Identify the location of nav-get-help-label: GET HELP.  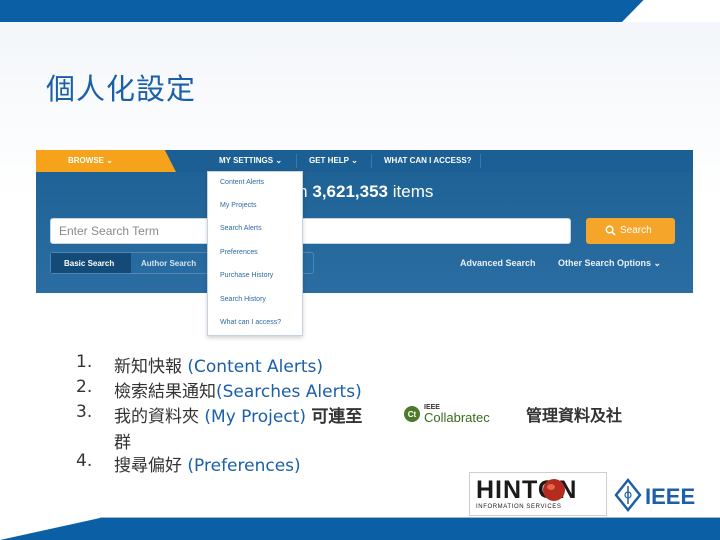
(329, 160).